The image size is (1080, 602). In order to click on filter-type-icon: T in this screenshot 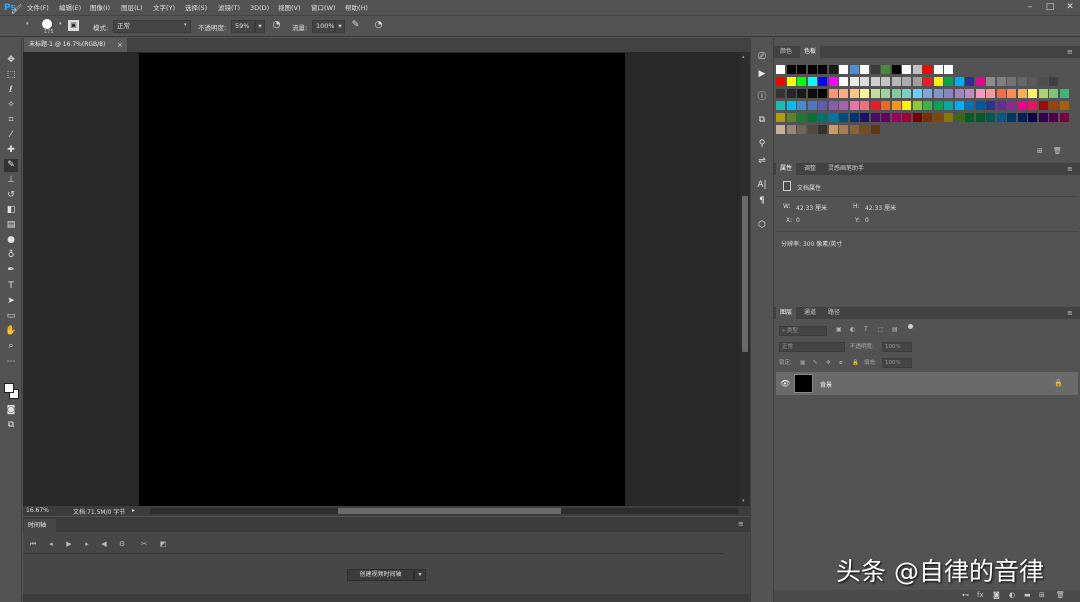, I will do `click(866, 329)`.